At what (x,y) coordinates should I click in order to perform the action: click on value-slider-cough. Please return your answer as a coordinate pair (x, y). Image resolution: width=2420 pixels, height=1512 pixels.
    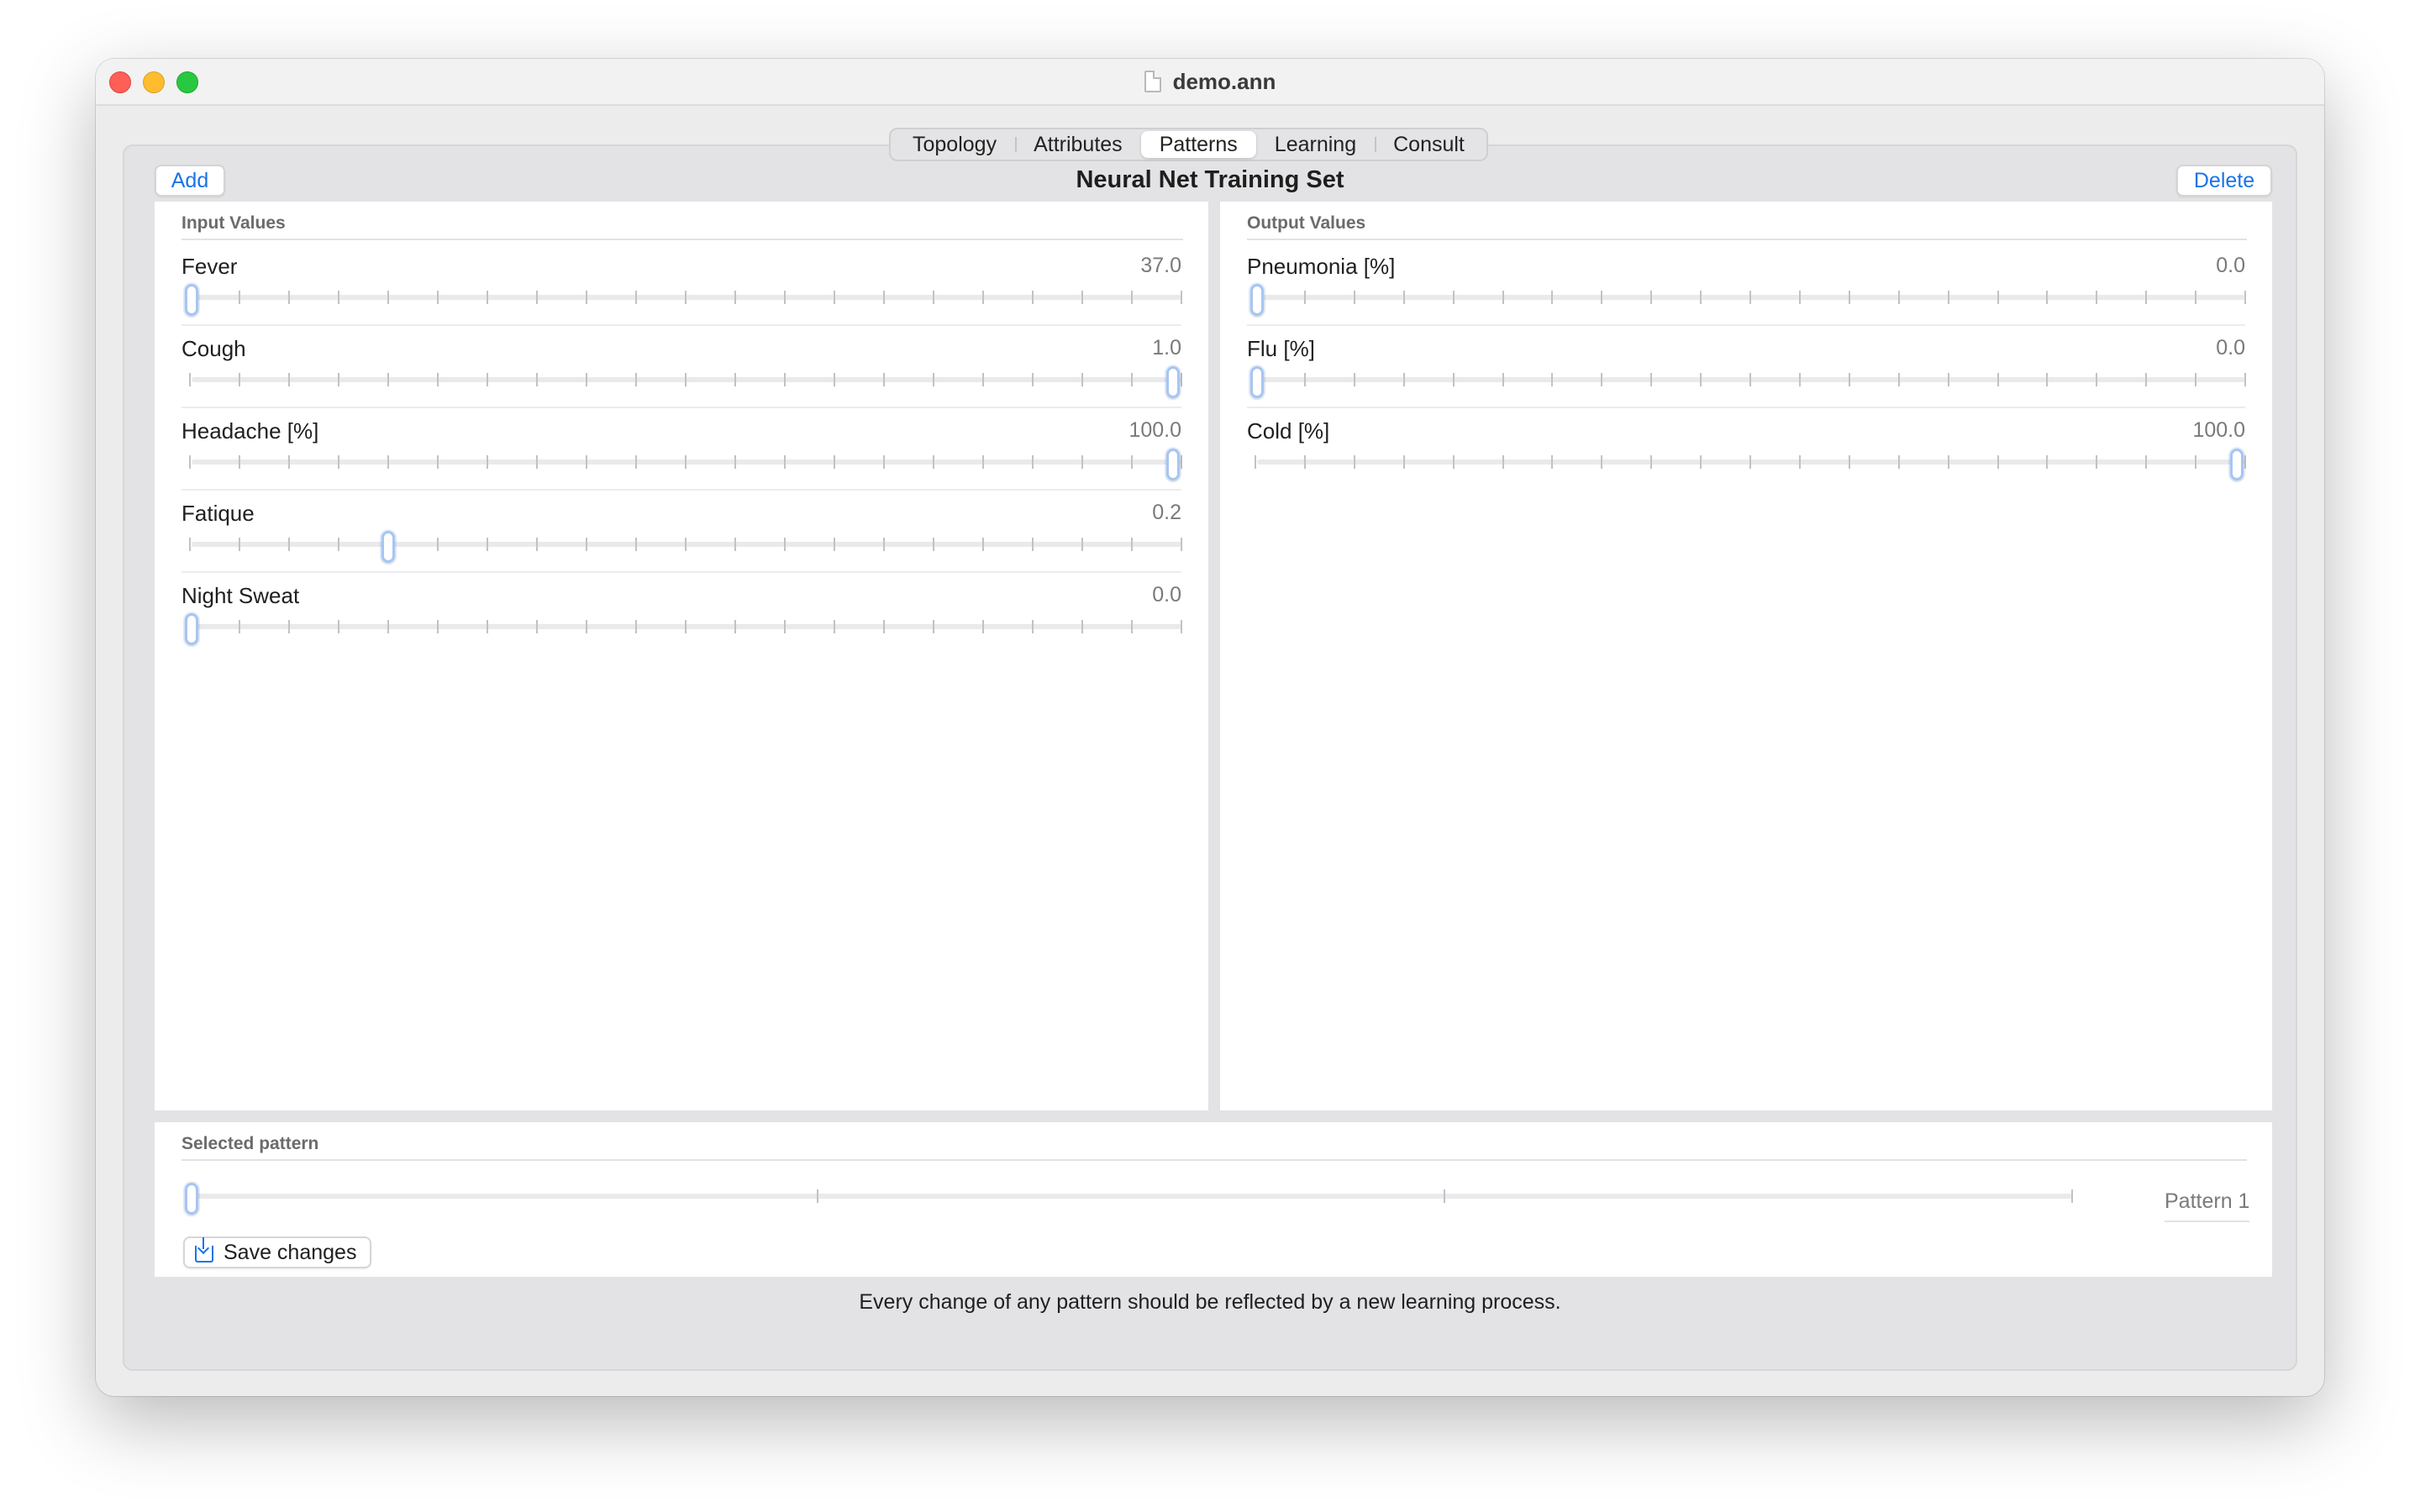
    Looking at the image, I should click on (682, 382).